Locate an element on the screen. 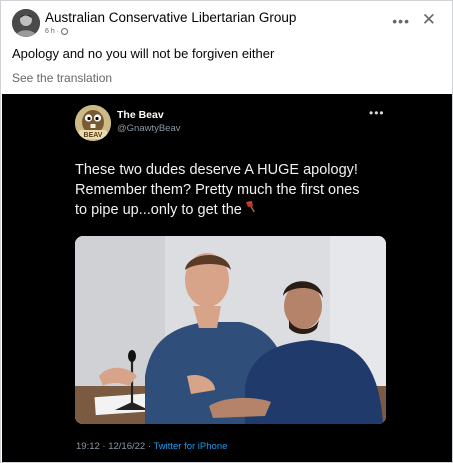  avatar-badge-text: BEAV is located at coordinates (93, 135).